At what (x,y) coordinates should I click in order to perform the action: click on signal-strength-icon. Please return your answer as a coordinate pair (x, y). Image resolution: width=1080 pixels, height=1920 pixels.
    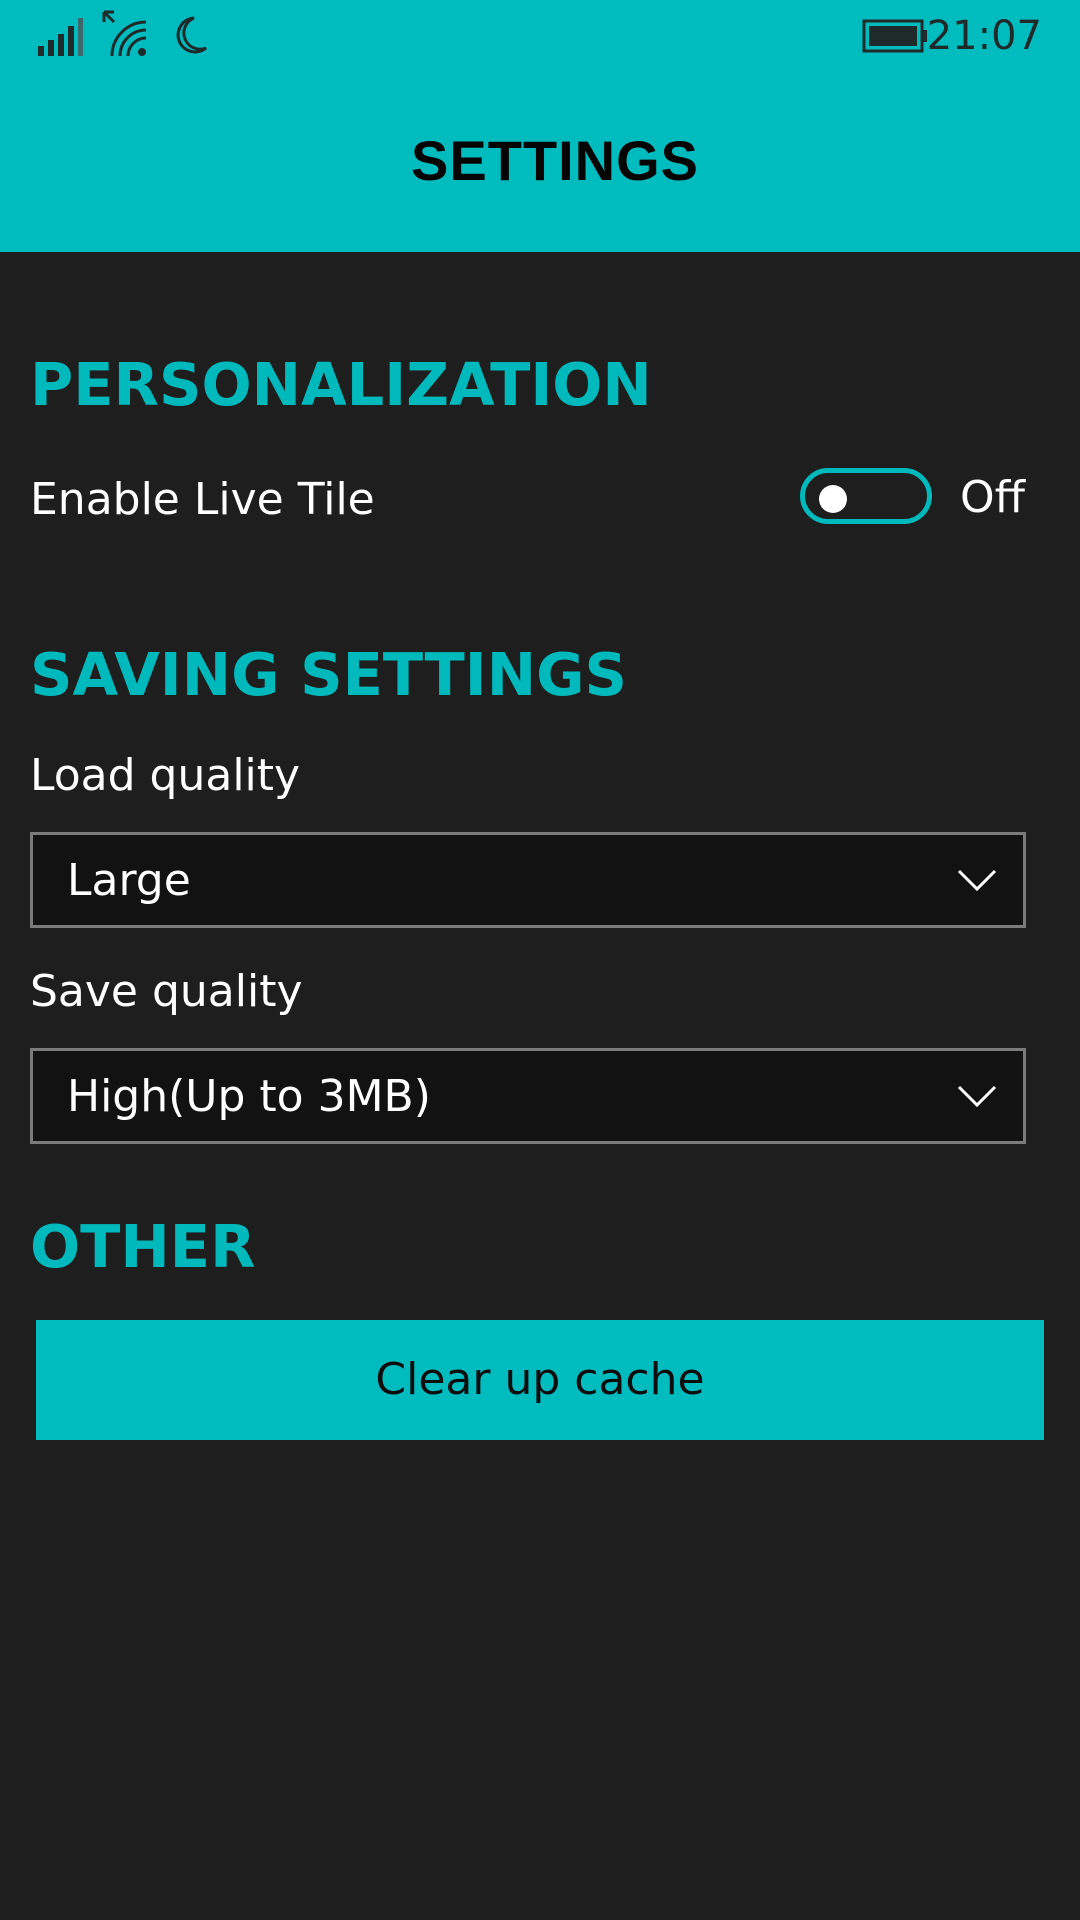
    Looking at the image, I should click on (60, 37).